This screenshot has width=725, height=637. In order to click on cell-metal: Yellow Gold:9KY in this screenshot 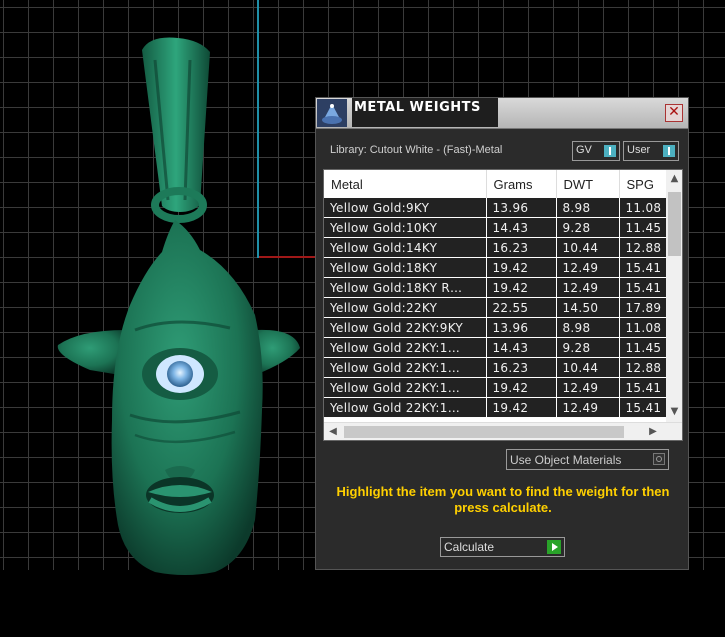, I will do `click(405, 208)`.